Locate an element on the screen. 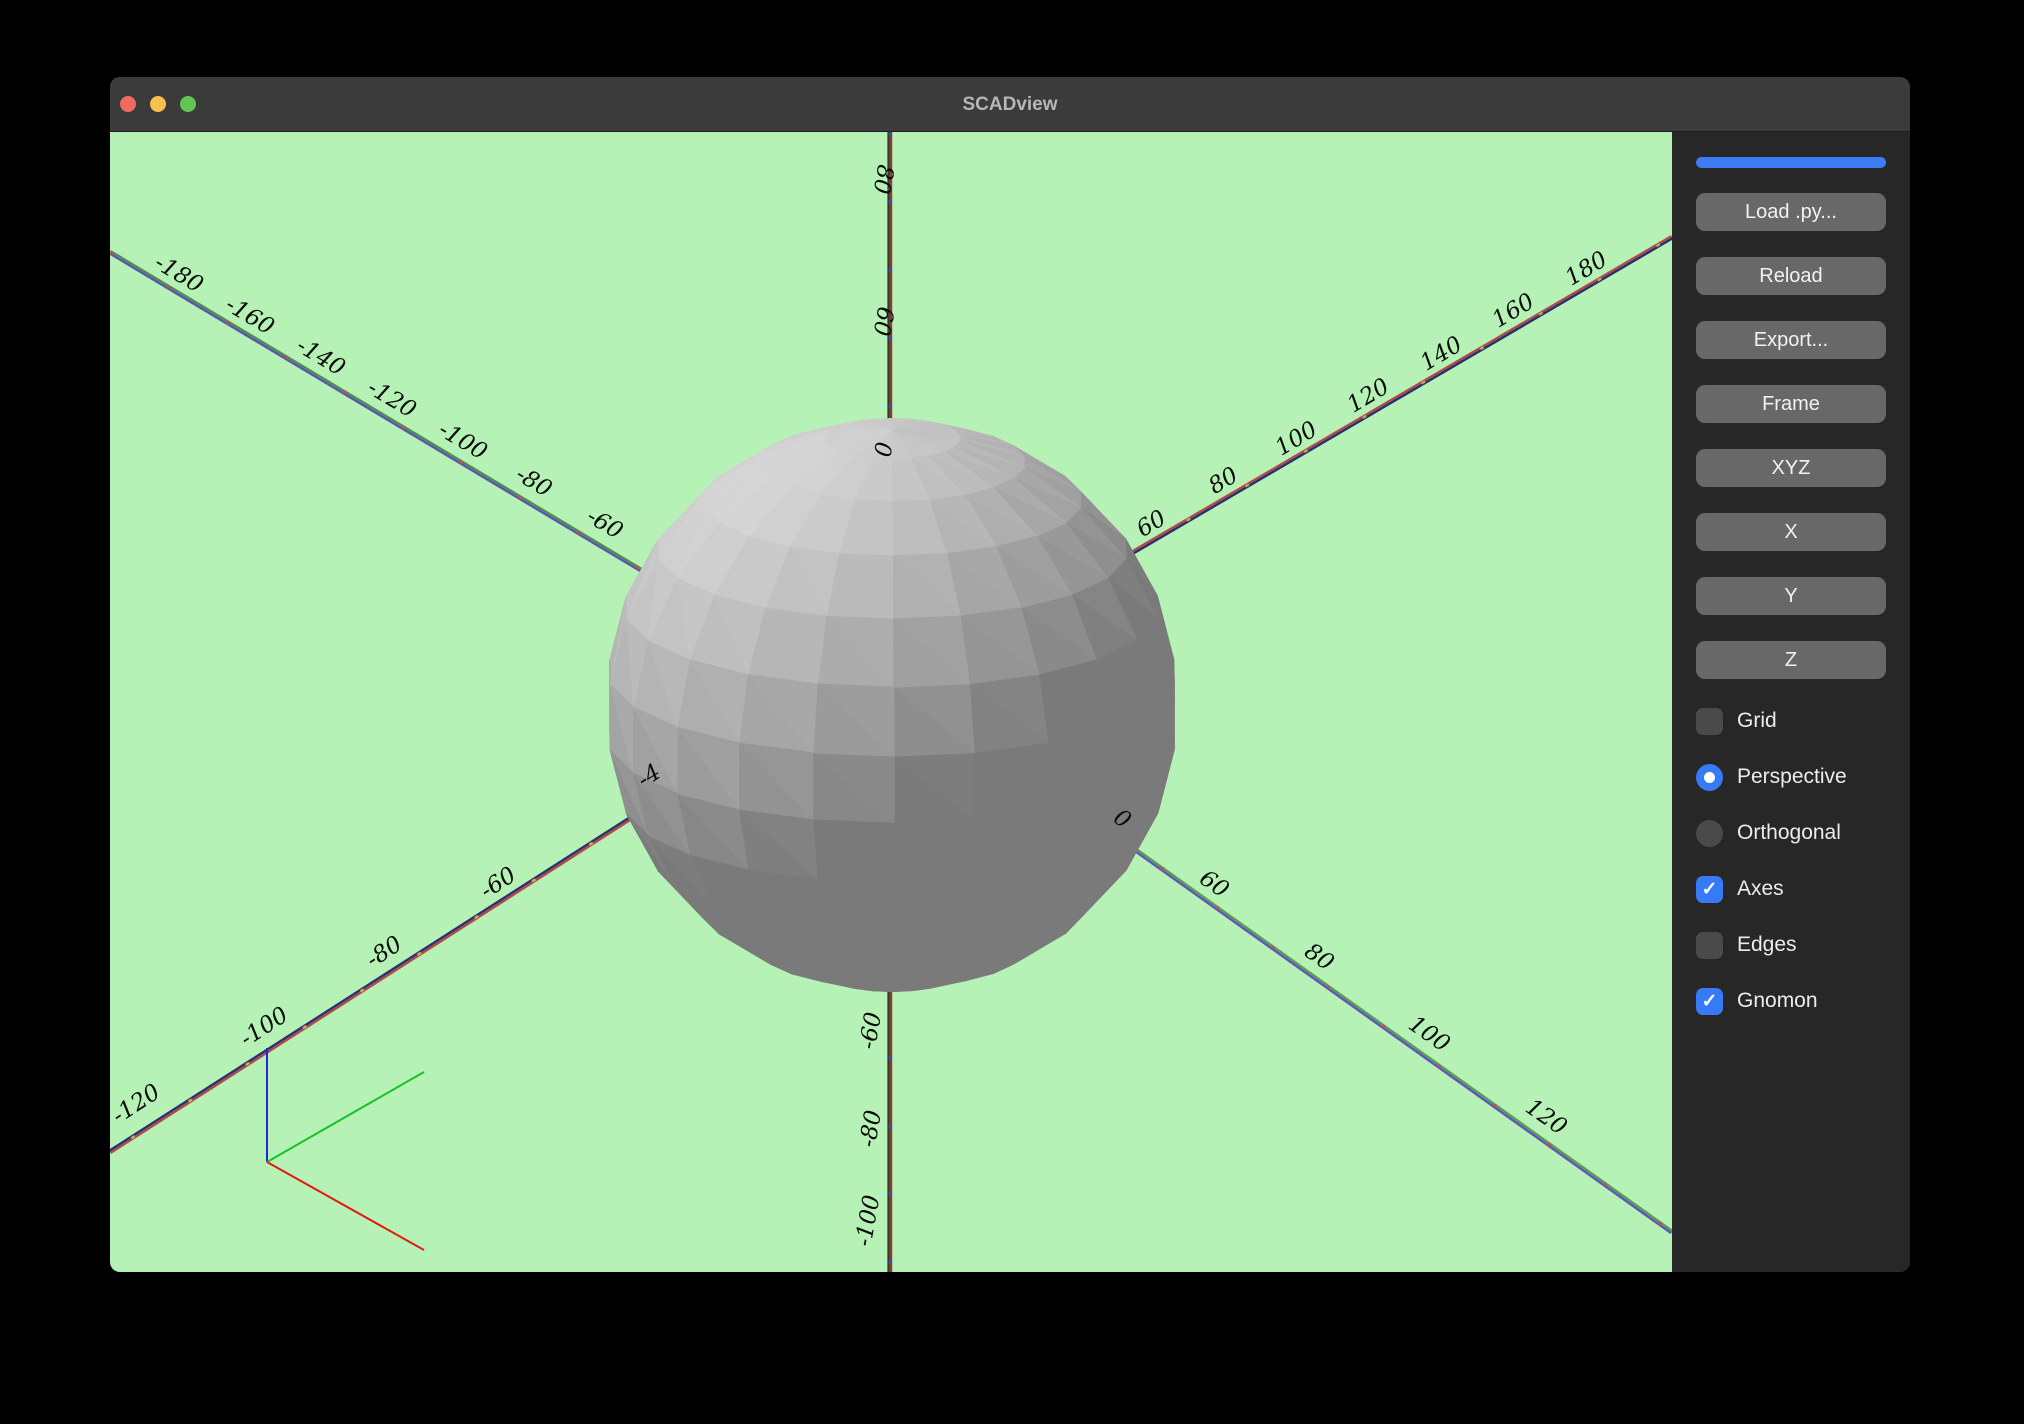 The width and height of the screenshot is (2024, 1424). z-negative-tick-label--100: -100 is located at coordinates (868, 1220).